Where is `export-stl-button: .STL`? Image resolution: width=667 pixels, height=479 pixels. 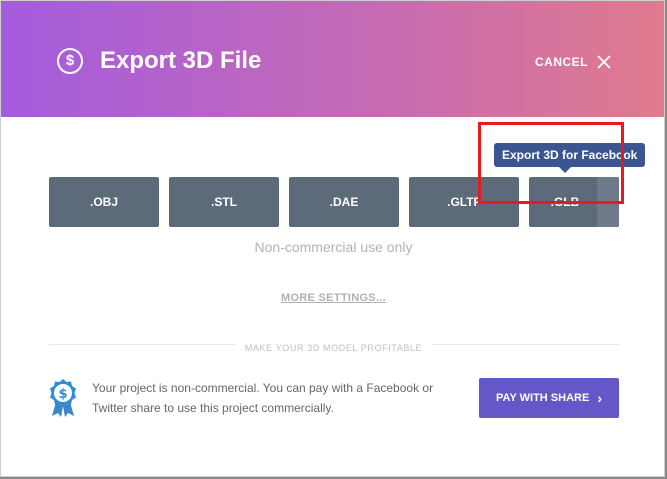
export-stl-button: .STL is located at coordinates (224, 202).